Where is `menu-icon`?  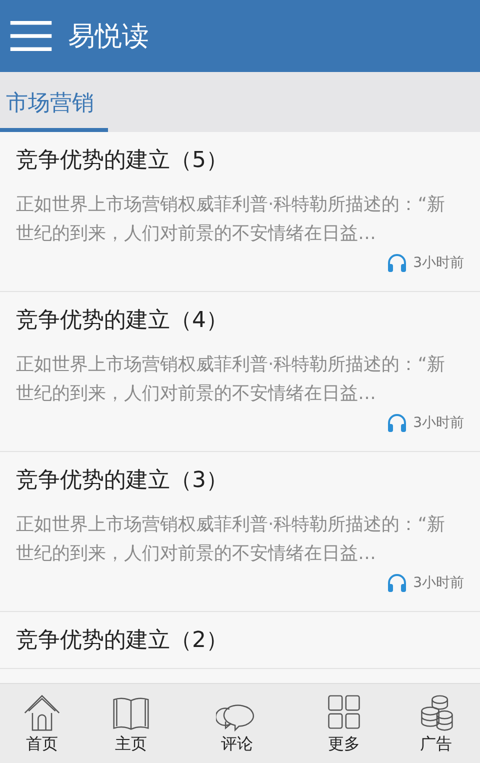 menu-icon is located at coordinates (31, 36).